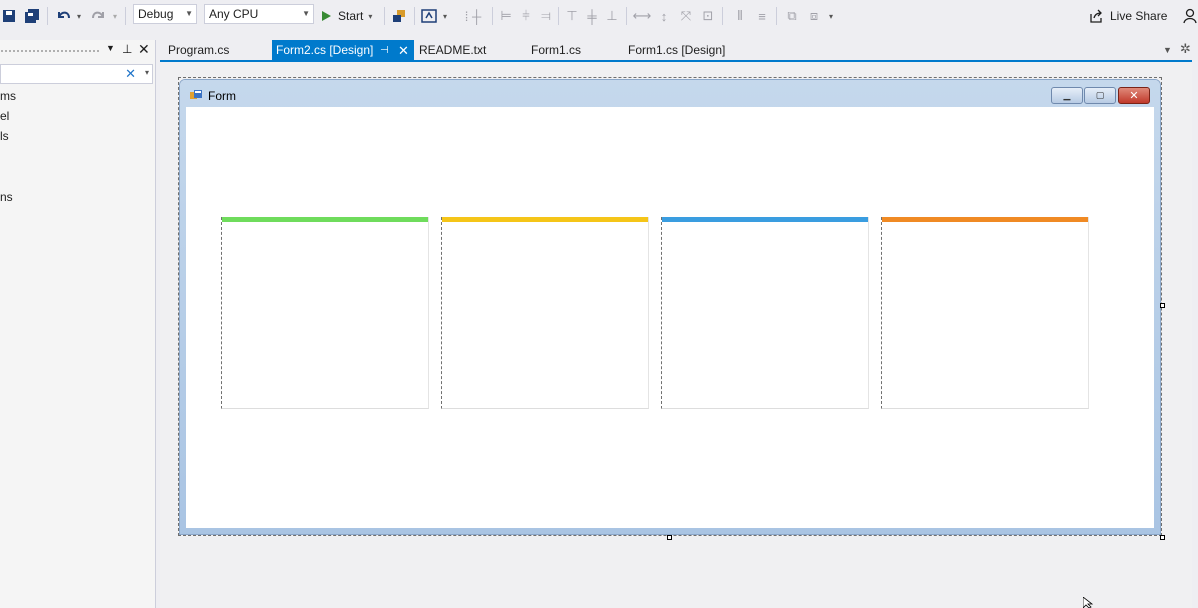 The image size is (1198, 608). Describe the element at coordinates (429, 16) in the screenshot. I see `tab-order-icon` at that location.